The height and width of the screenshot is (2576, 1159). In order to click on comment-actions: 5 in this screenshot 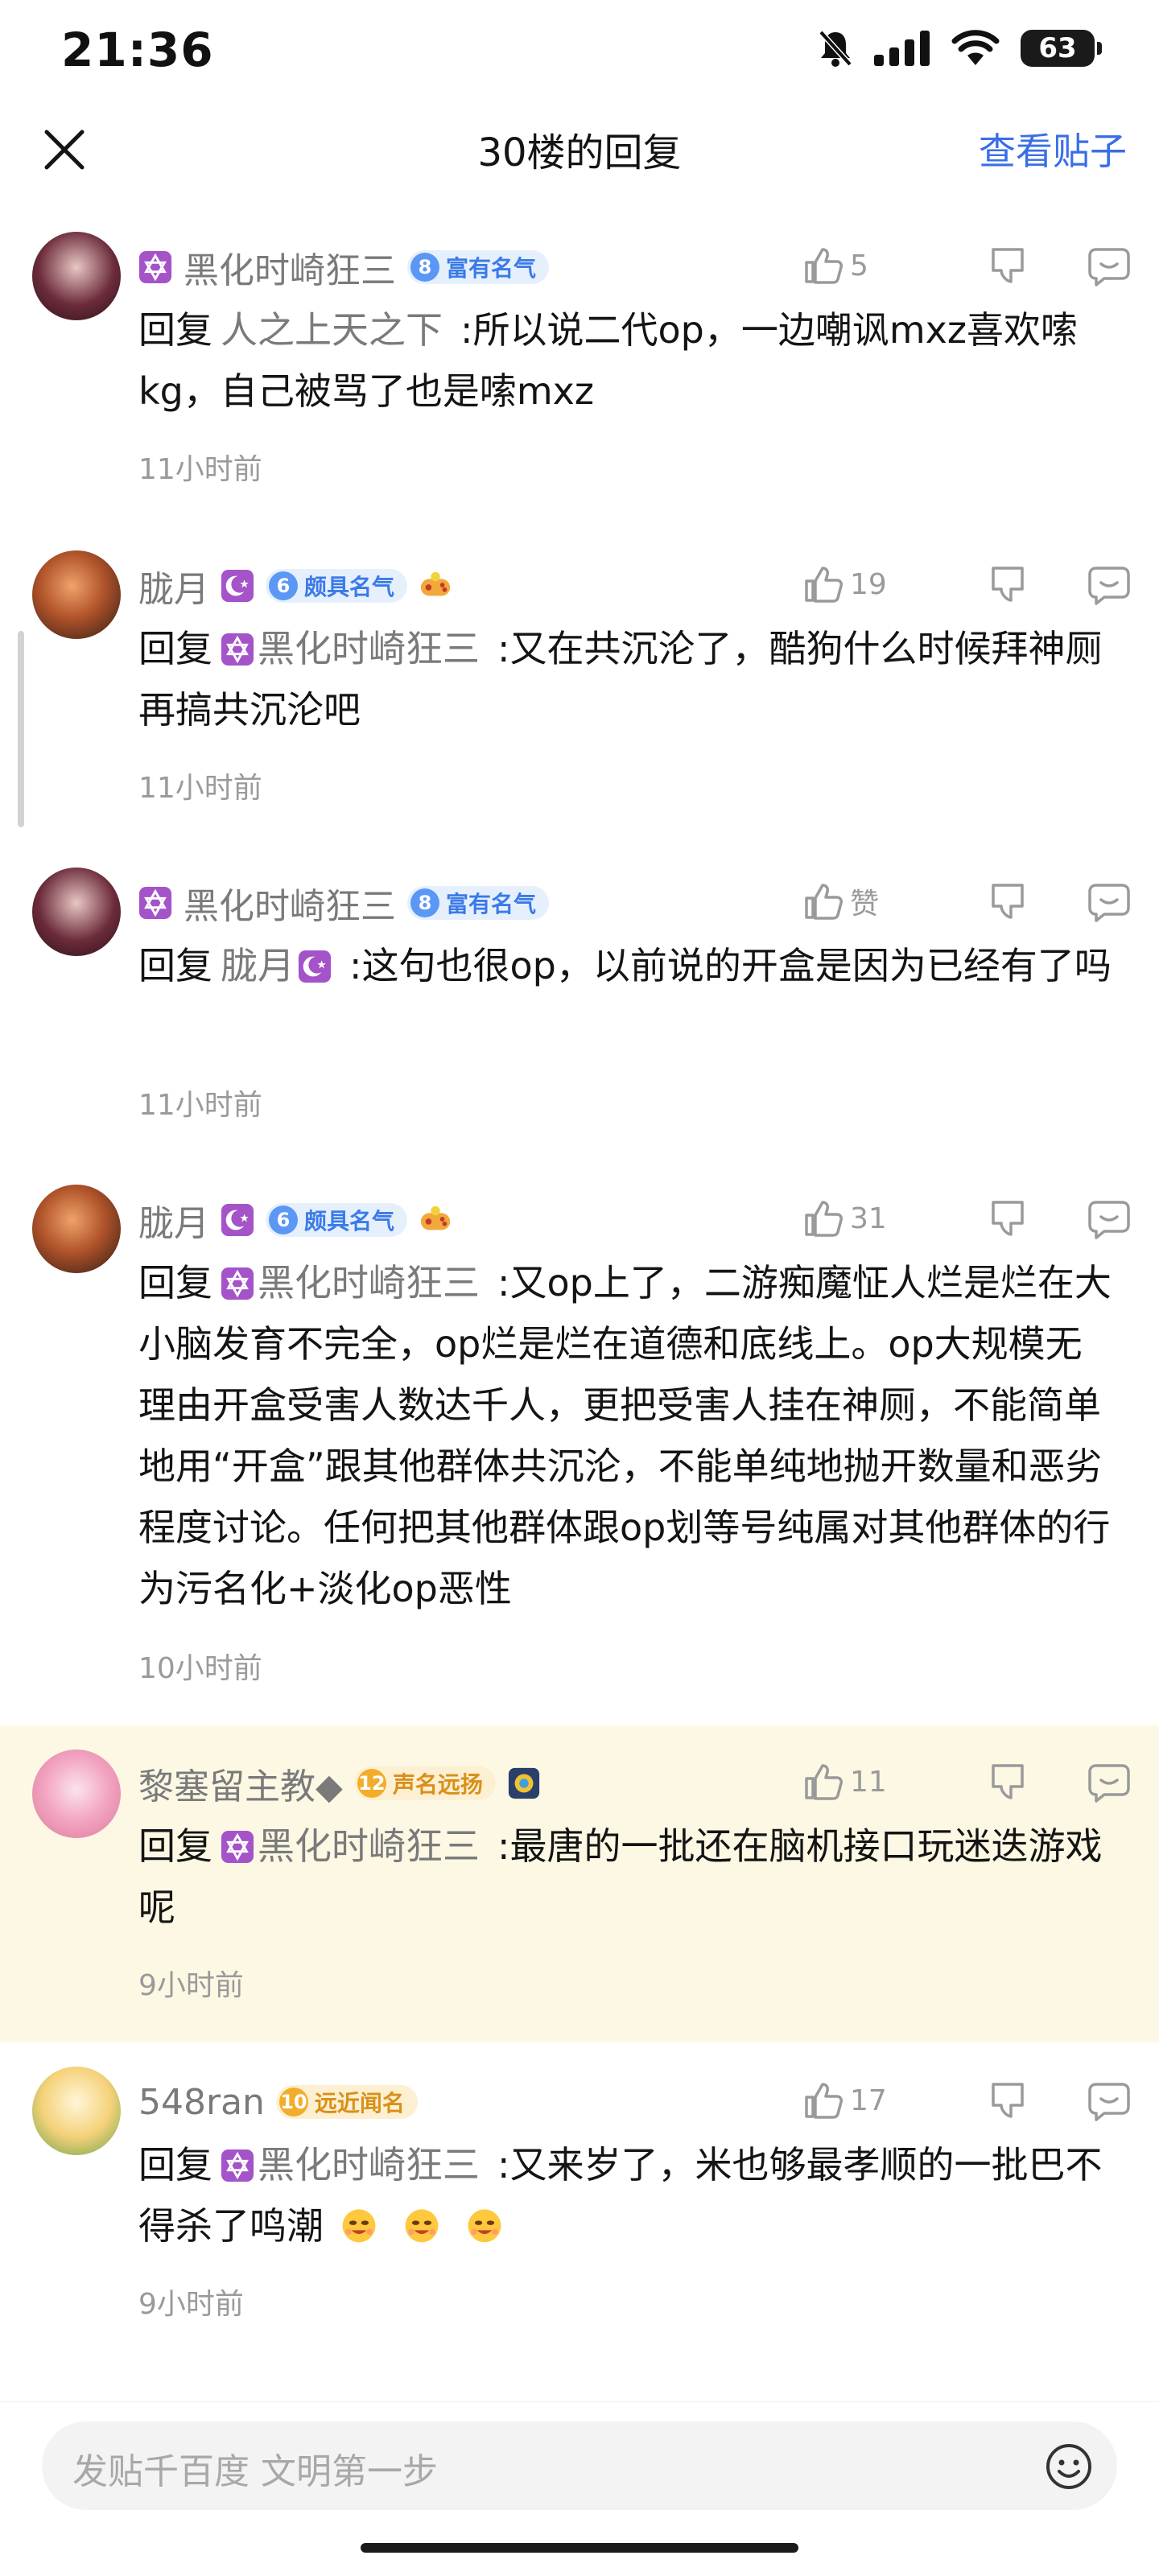, I will do `click(966, 265)`.